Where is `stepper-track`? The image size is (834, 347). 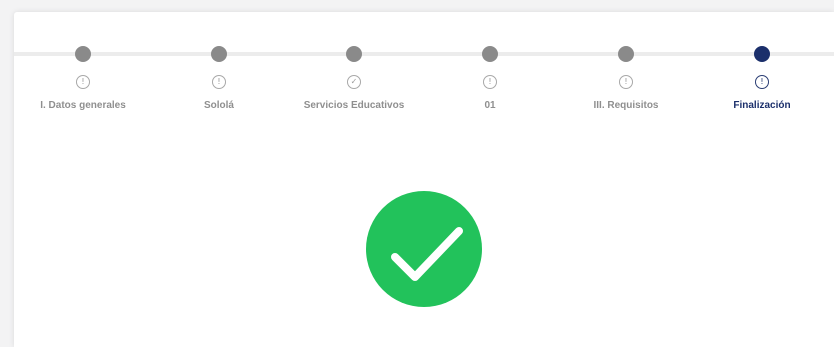 stepper-track is located at coordinates (424, 54).